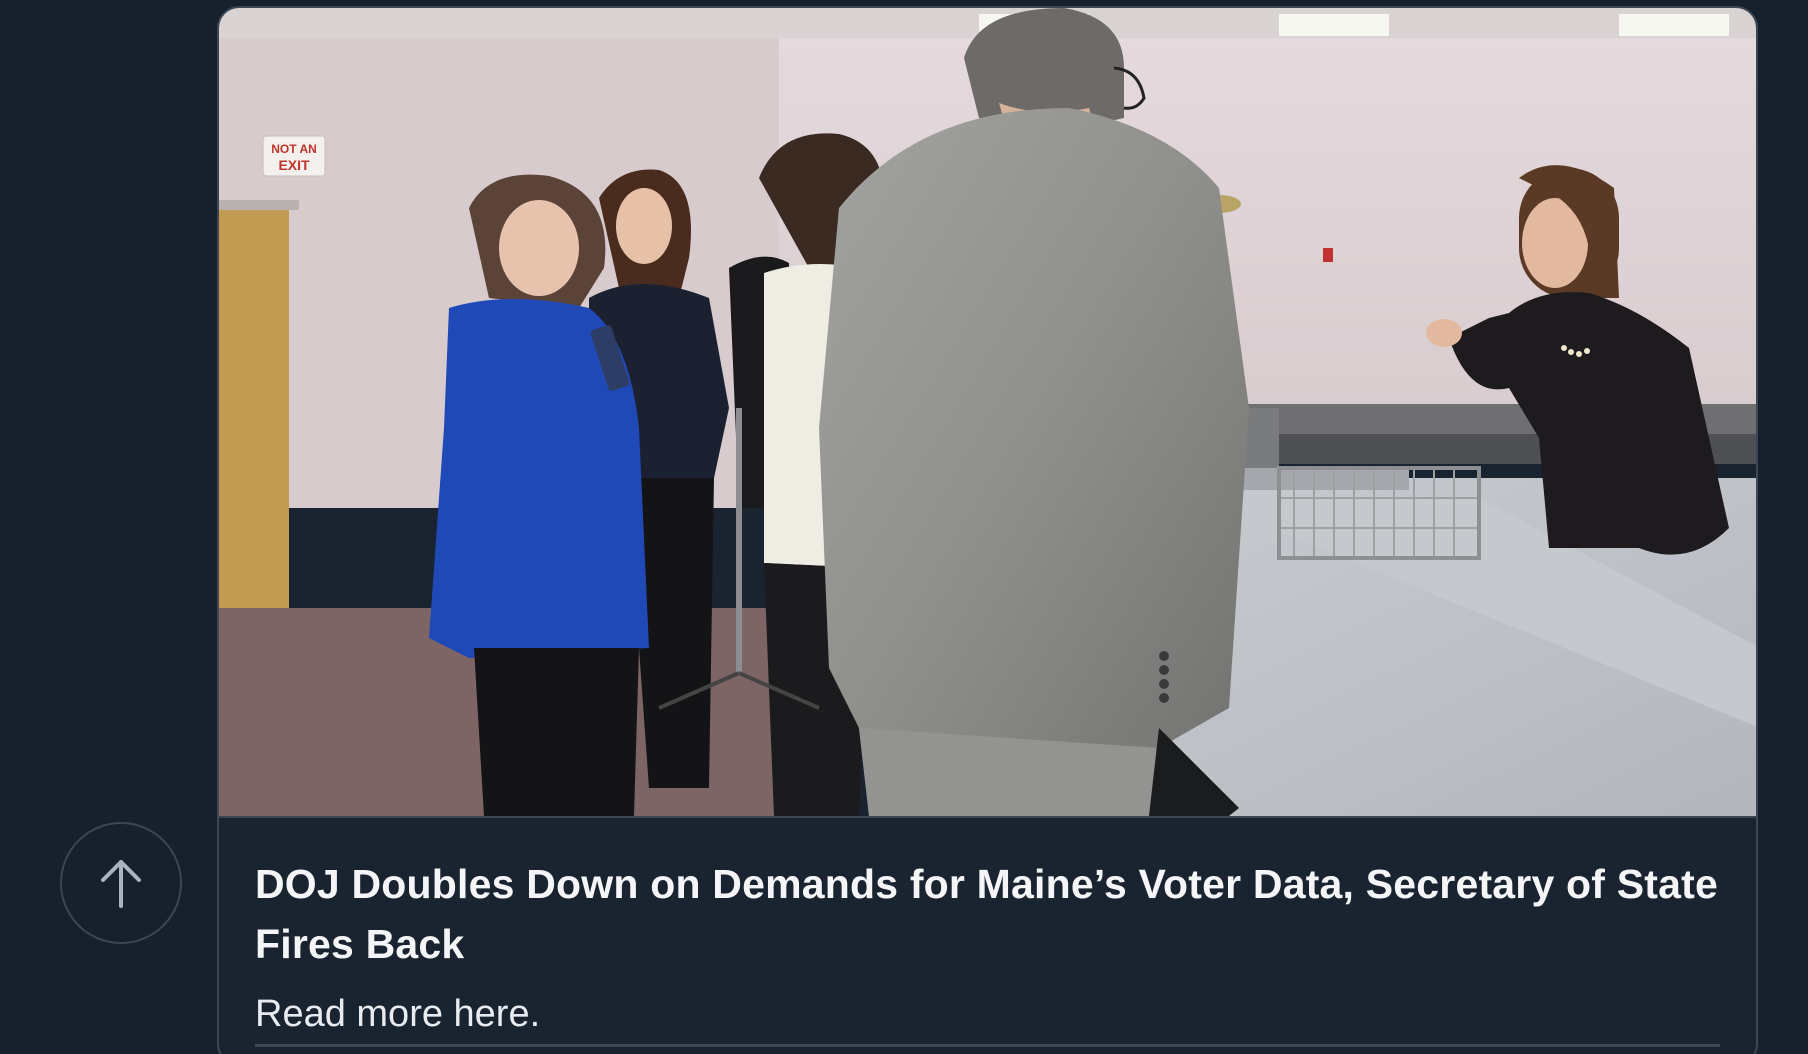  Describe the element at coordinates (294, 149) in the screenshot. I see `svg-text: NOT AN` at that location.